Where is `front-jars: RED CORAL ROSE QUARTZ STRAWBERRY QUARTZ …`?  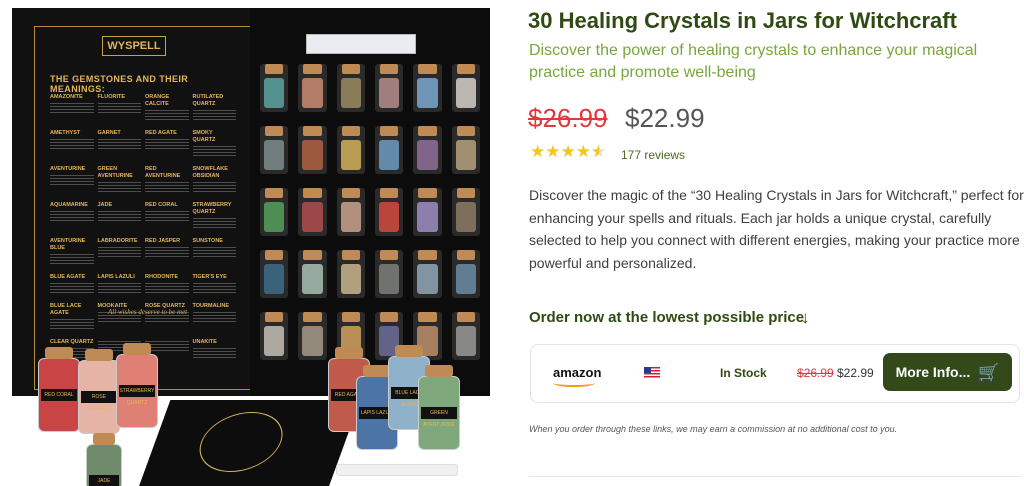
front-jars: RED CORAL ROSE QUARTZ STRAWBERRY QUARTZ … is located at coordinates (263, 413).